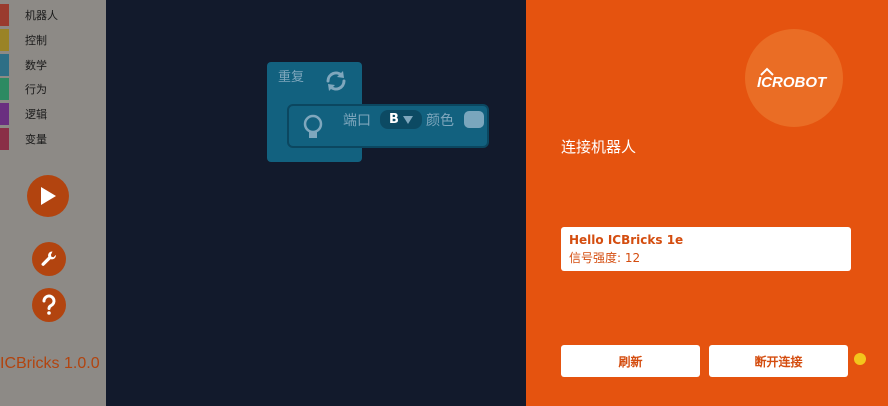 The image size is (888, 406). Describe the element at coordinates (599, 147) in the screenshot. I see `panel-title: 连接机器人` at that location.